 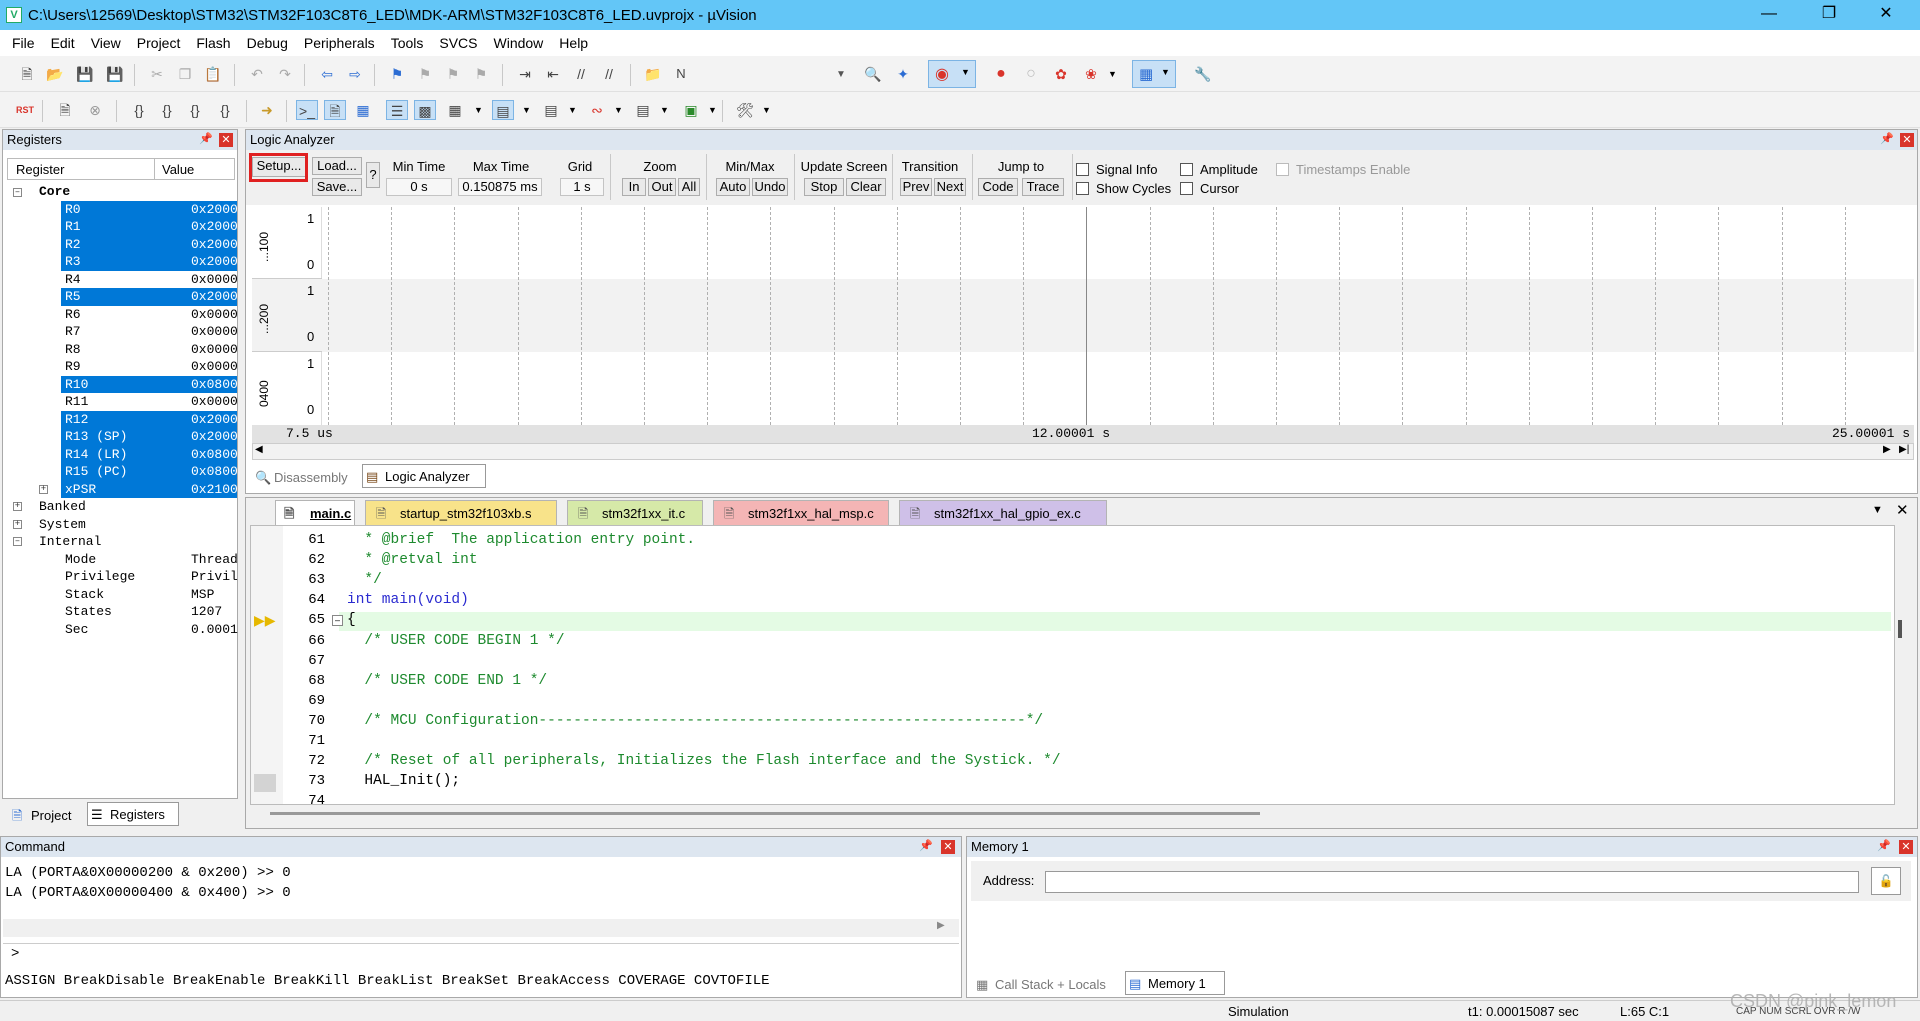 I want to click on show-cycles-checkbox, so click(x=1082, y=188).